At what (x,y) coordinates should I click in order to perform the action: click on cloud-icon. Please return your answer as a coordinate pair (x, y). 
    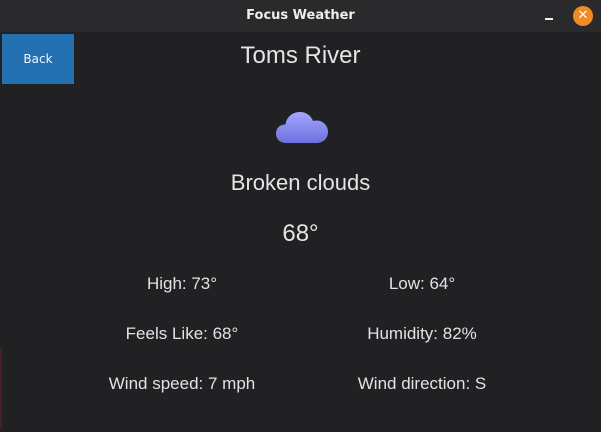
    Looking at the image, I should click on (302, 127).